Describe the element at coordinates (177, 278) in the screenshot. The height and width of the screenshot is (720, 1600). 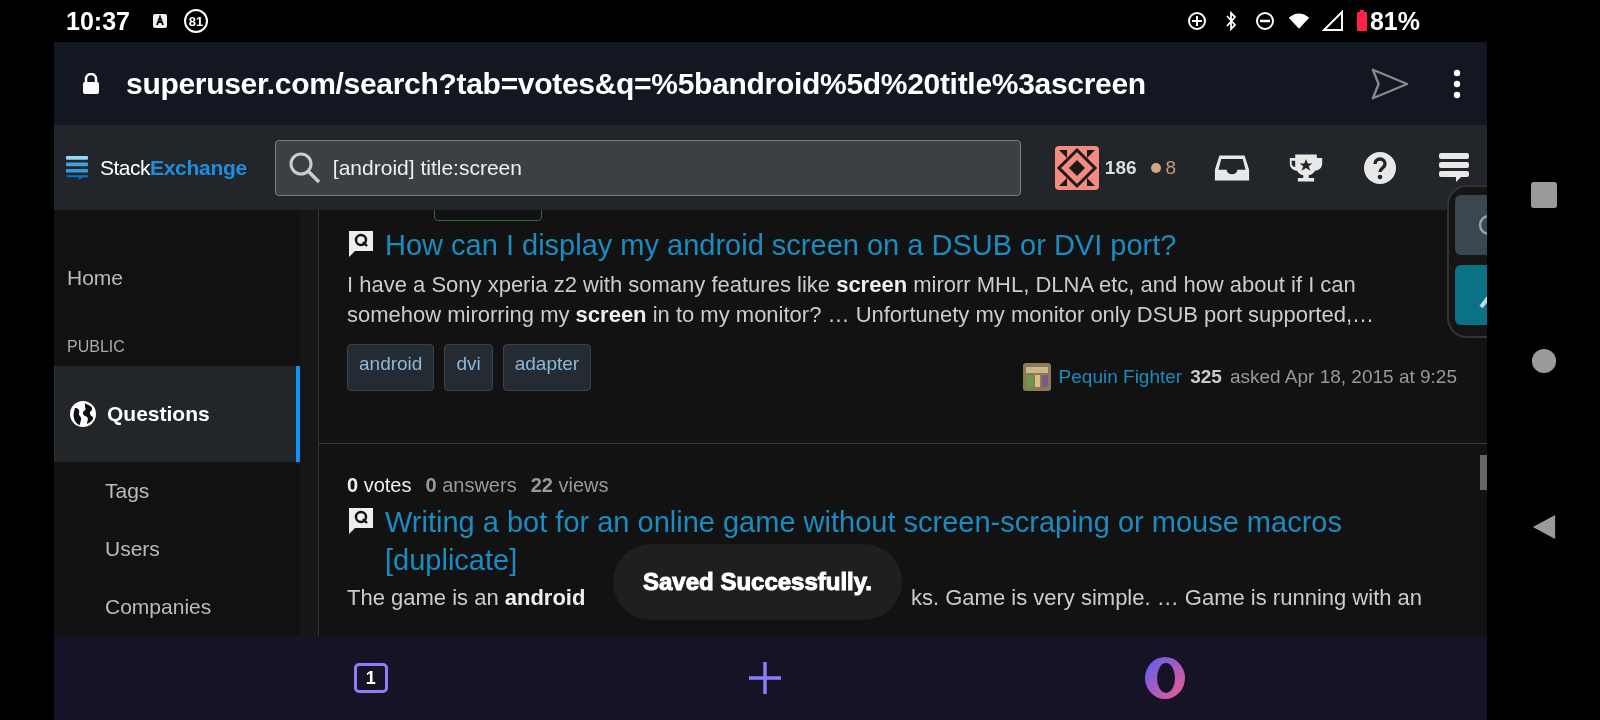
I see `sidebar-item: Home` at that location.